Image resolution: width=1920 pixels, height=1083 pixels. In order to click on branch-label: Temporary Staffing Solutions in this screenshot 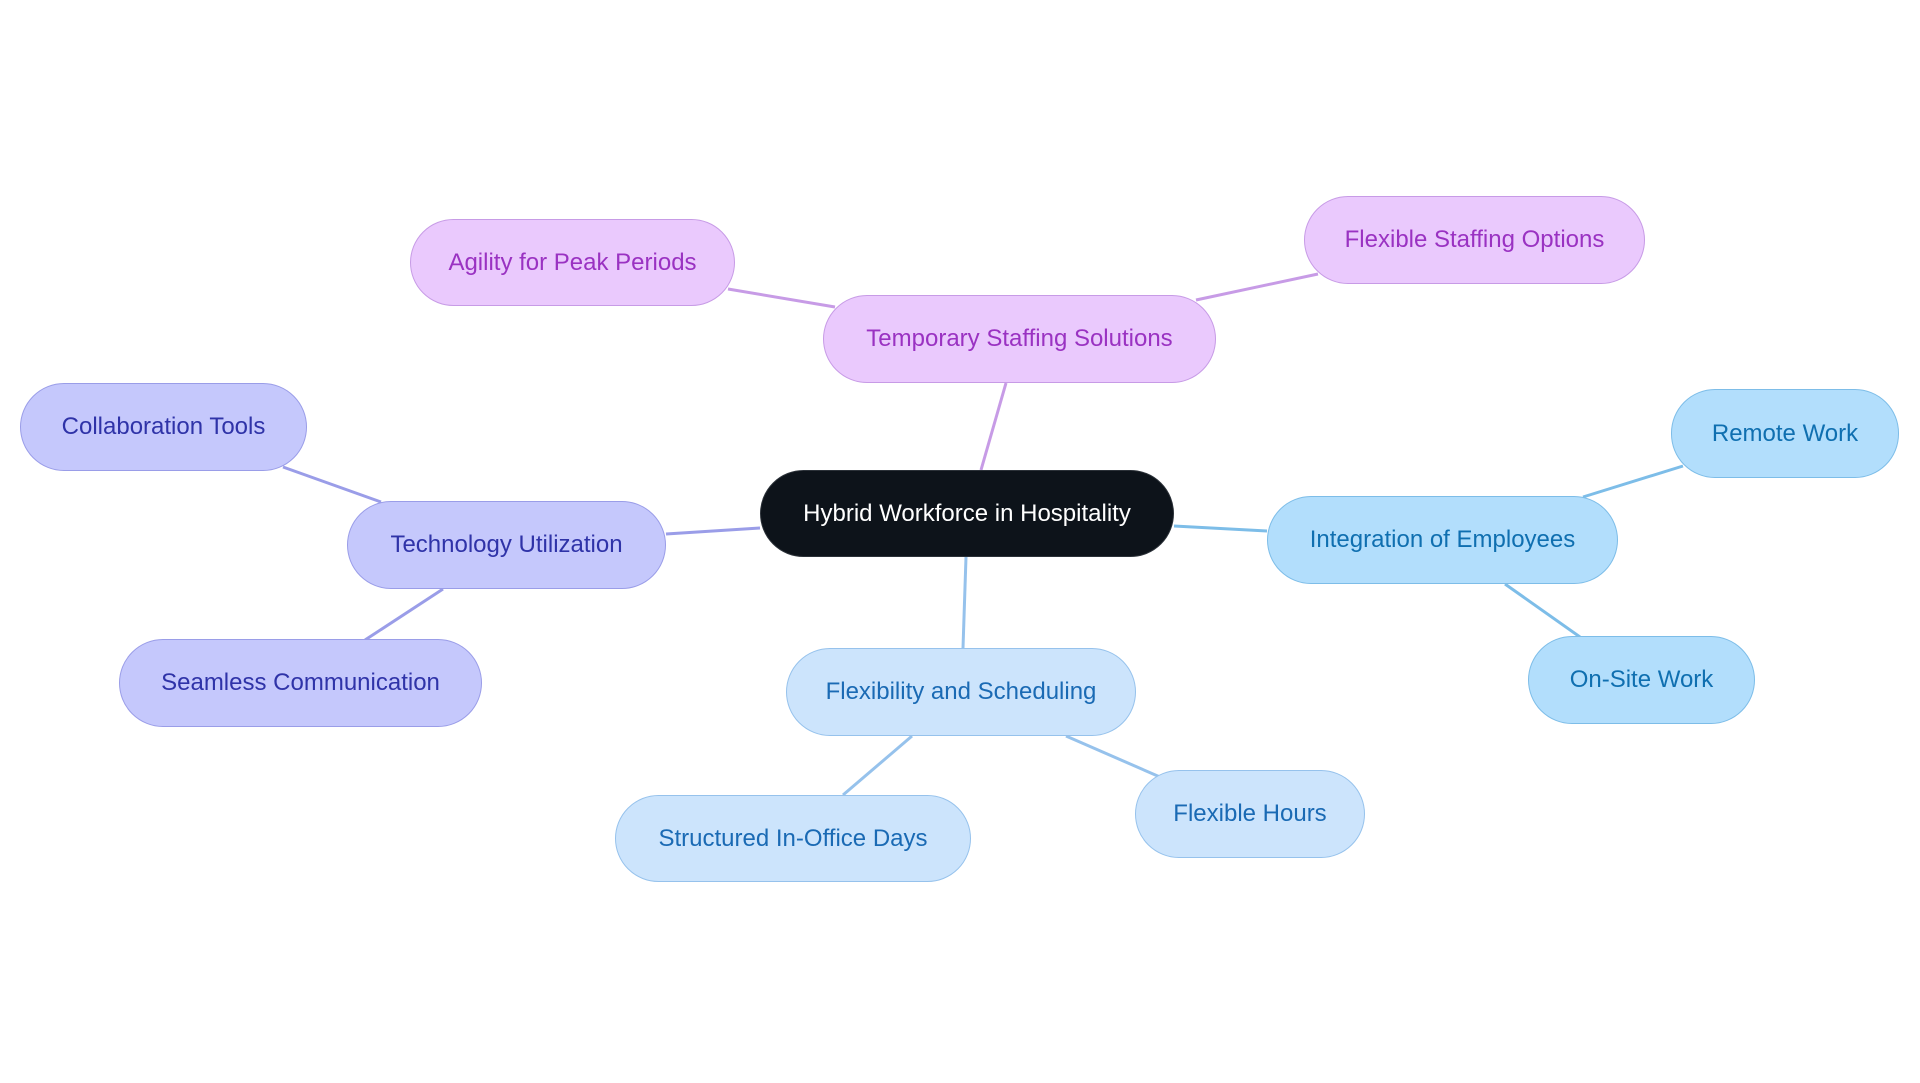, I will do `click(1019, 338)`.